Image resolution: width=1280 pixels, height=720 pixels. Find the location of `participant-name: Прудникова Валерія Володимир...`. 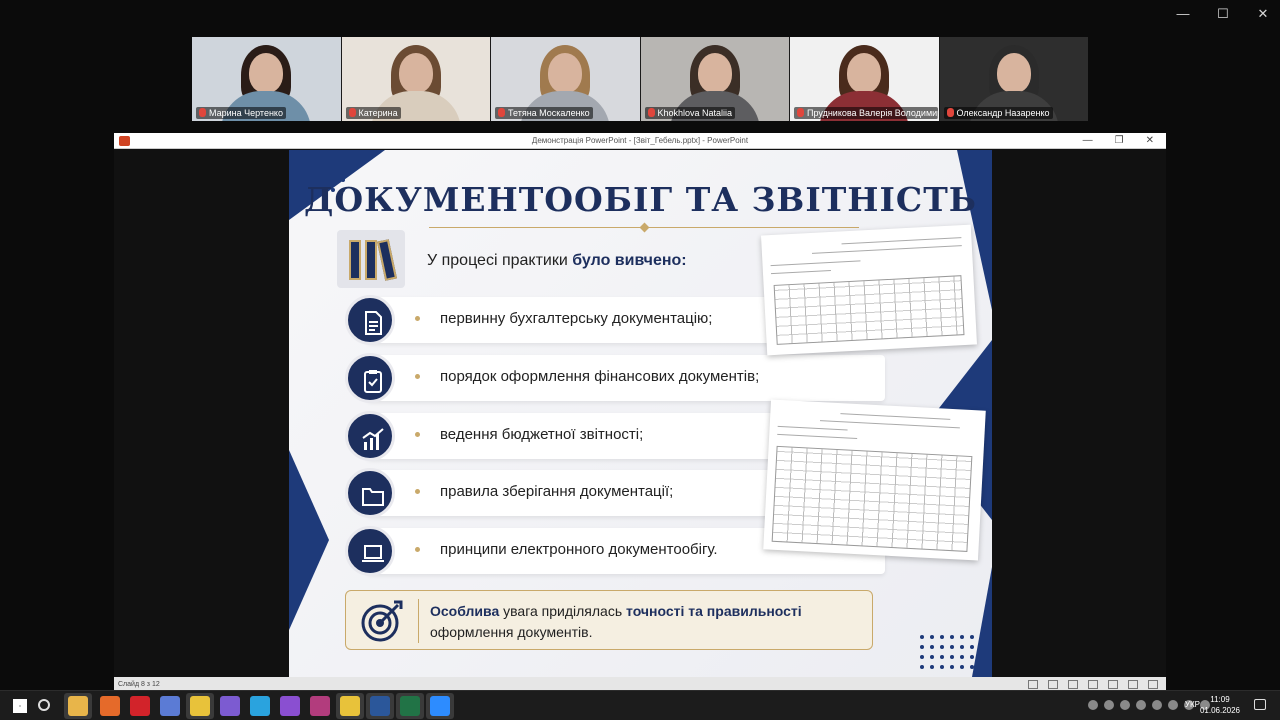

participant-name: Прудникова Валерія Володимир... is located at coordinates (866, 113).